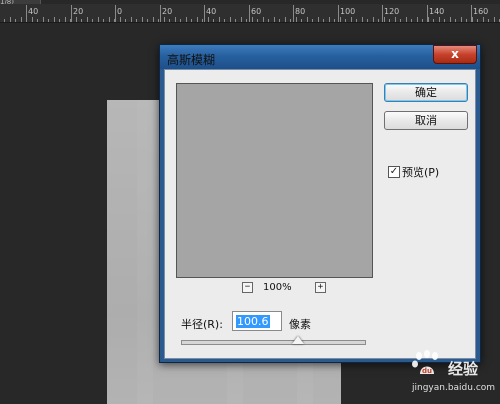 This screenshot has width=500, height=404. I want to click on zoom-in-button: +, so click(320, 287).